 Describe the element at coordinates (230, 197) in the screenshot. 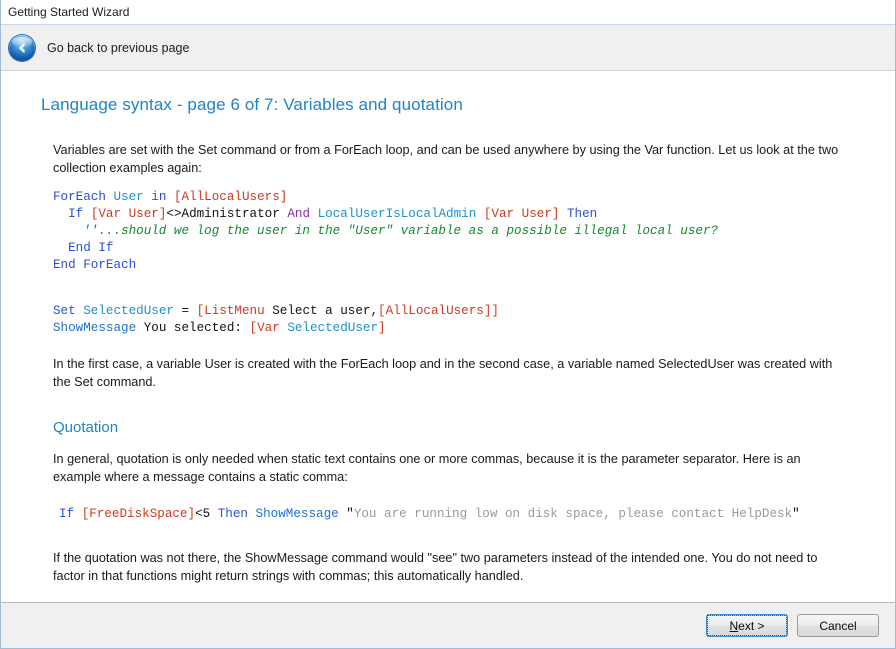

I see `code-token: [AllLocalUsers]` at that location.